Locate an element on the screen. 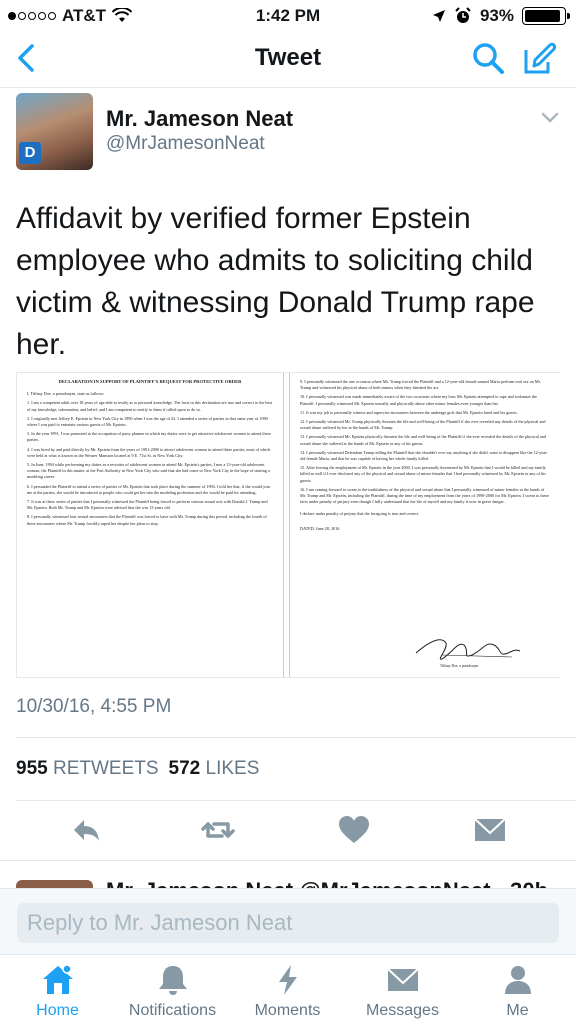 The width and height of the screenshot is (576, 1024). nav-bar: Tweet is located at coordinates (288, 59).